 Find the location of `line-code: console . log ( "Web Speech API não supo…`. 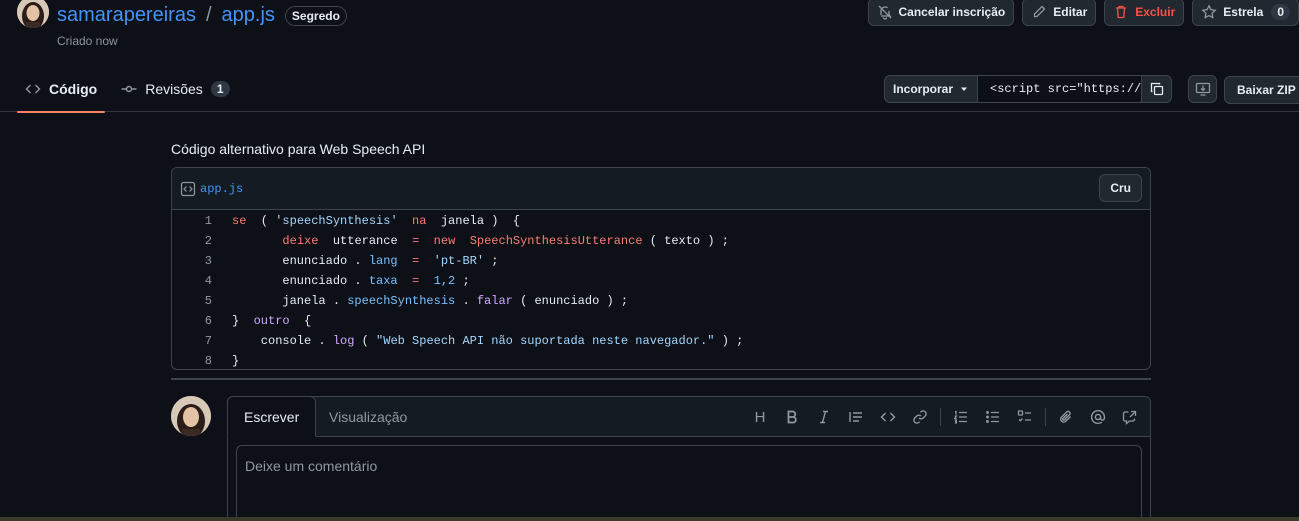

line-code: console . log ( "Web Speech API não supo… is located at coordinates (488, 341).